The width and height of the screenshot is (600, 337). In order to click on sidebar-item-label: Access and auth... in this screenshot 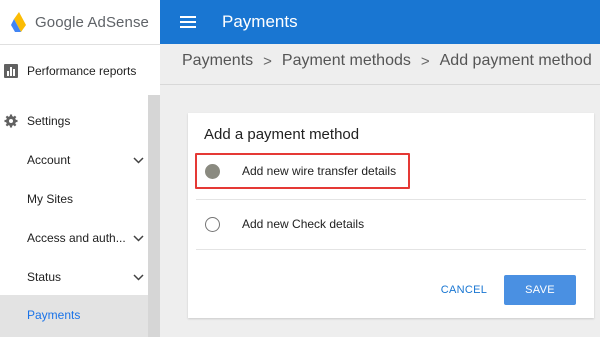, I will do `click(76, 238)`.